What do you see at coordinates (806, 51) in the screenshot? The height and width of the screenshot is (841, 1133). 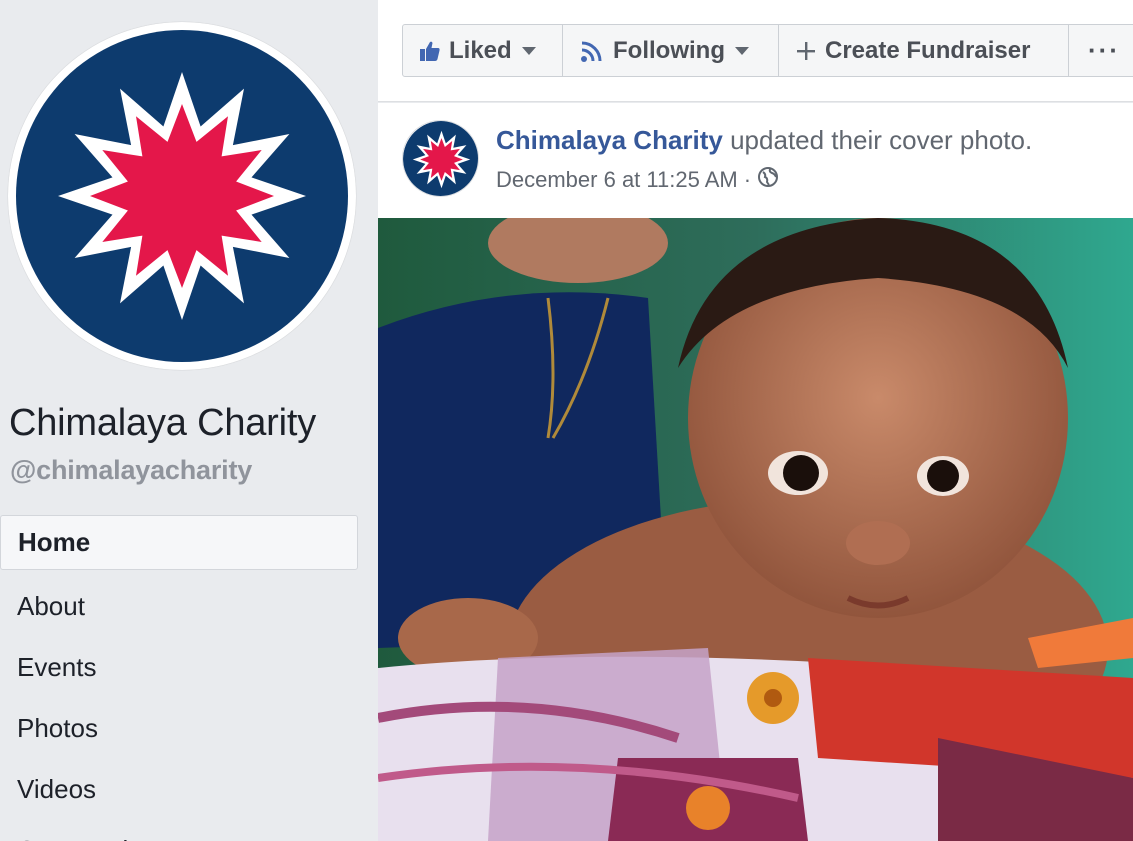 I see `plus-icon` at bounding box center [806, 51].